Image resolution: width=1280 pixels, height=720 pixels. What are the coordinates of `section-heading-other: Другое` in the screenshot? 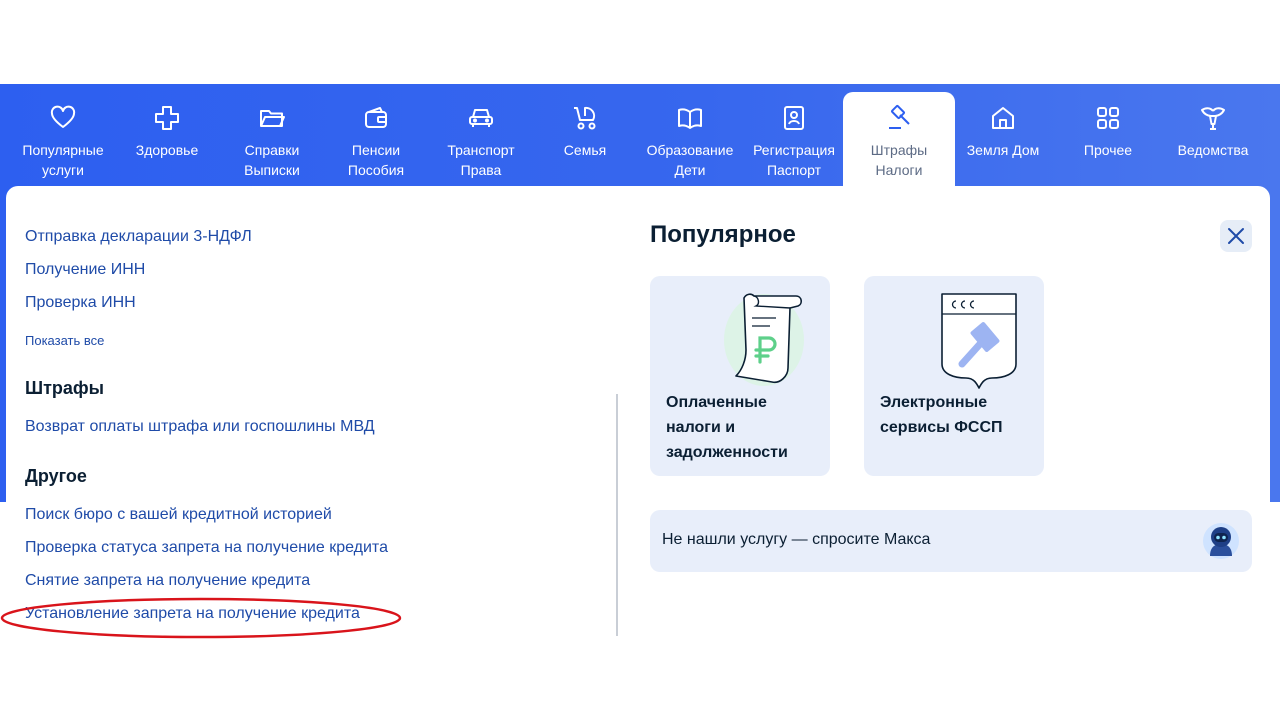 It's located at (56, 476).